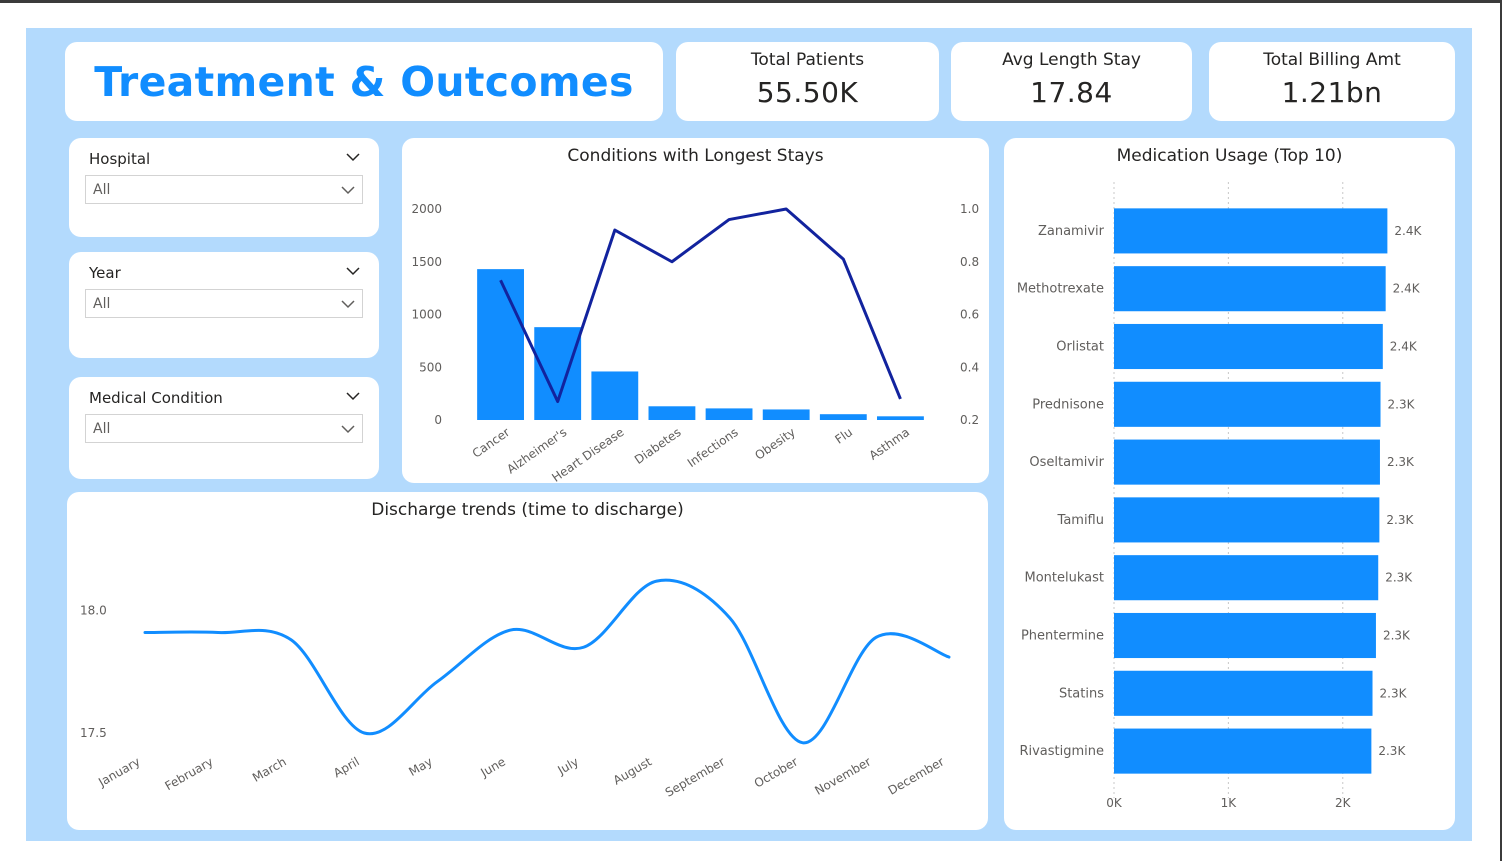 The height and width of the screenshot is (861, 1502). Describe the element at coordinates (426, 262) in the screenshot. I see `y-tick-label-left: 1500` at that location.